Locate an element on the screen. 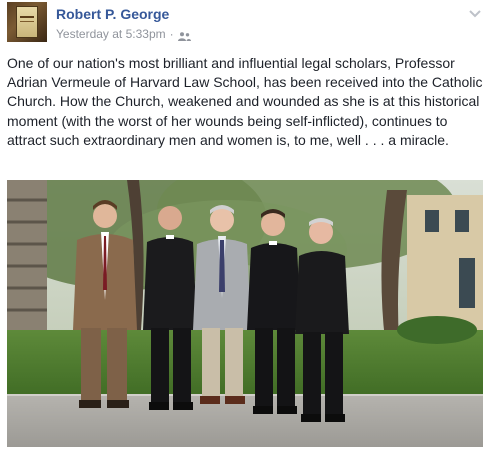  author-avatar is located at coordinates (27, 22).